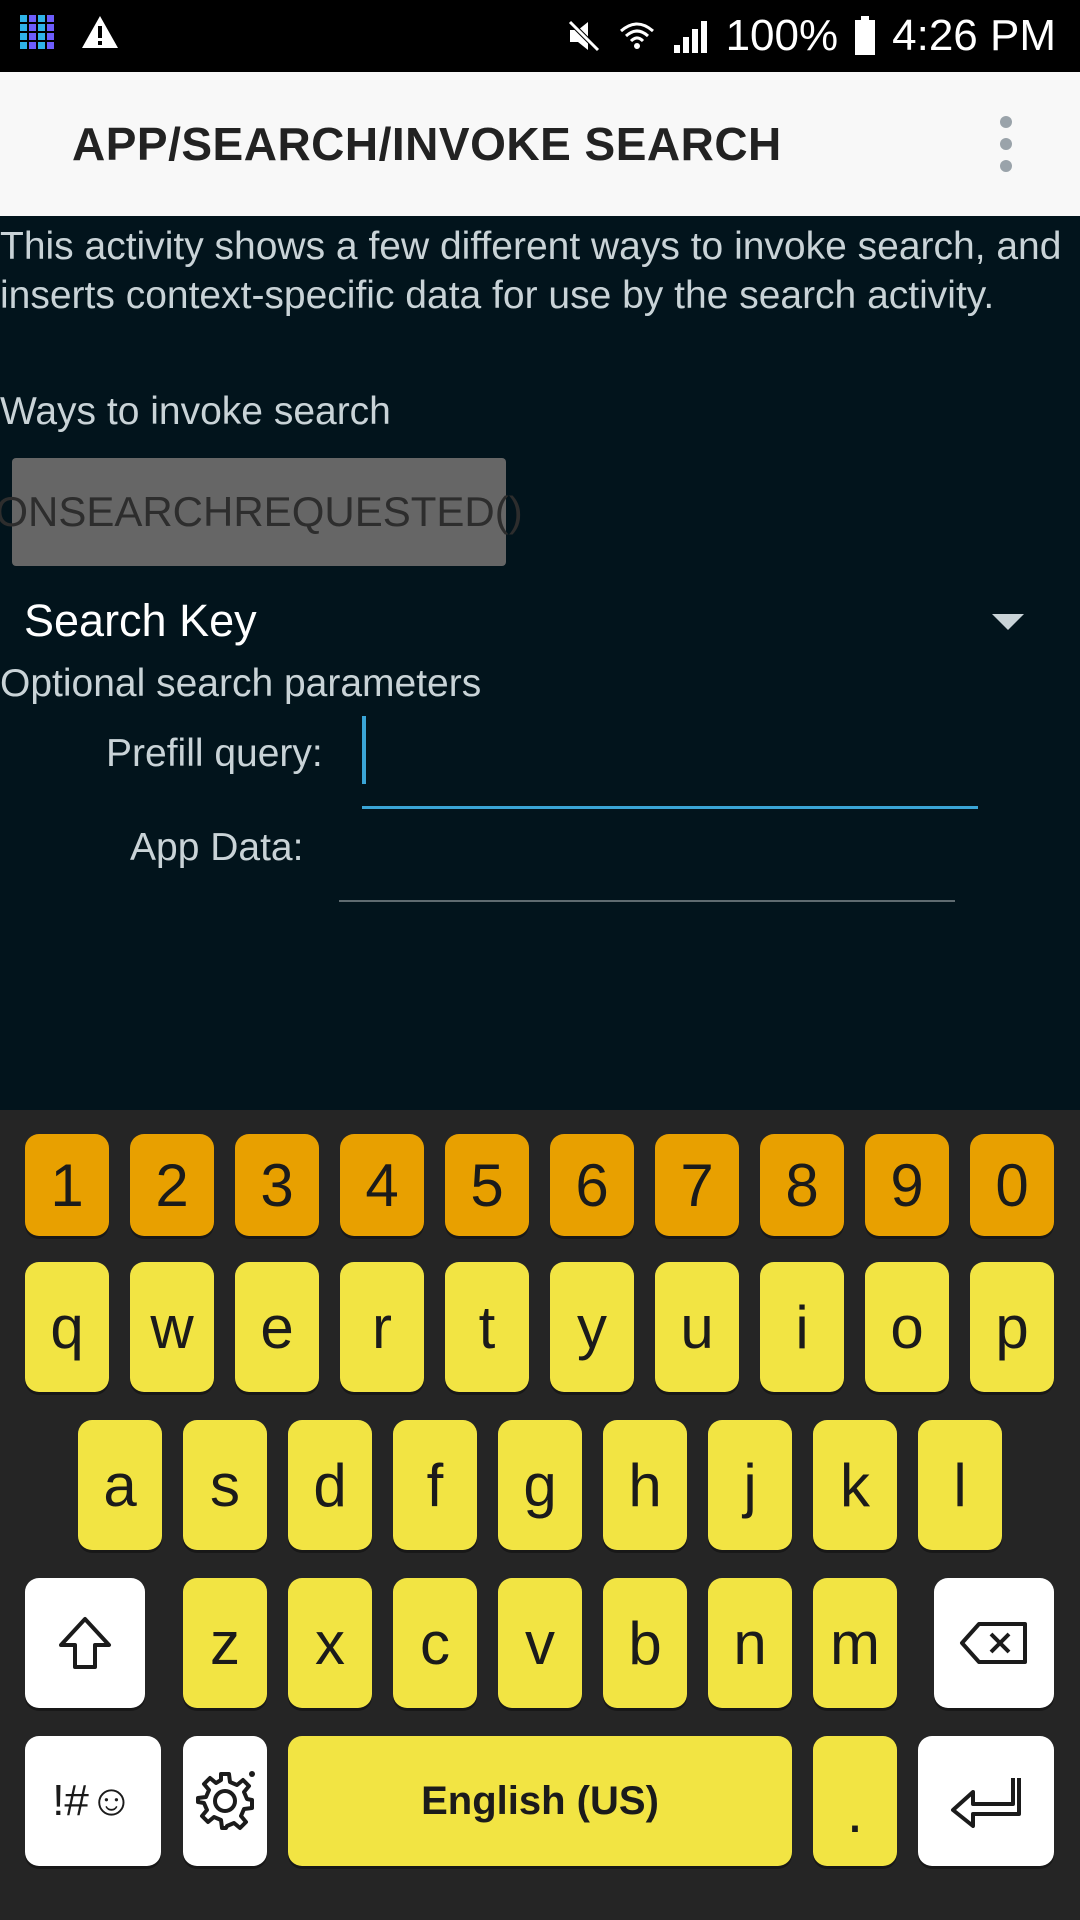 The image size is (1080, 1920). I want to click on key-x: x, so click(330, 1643).